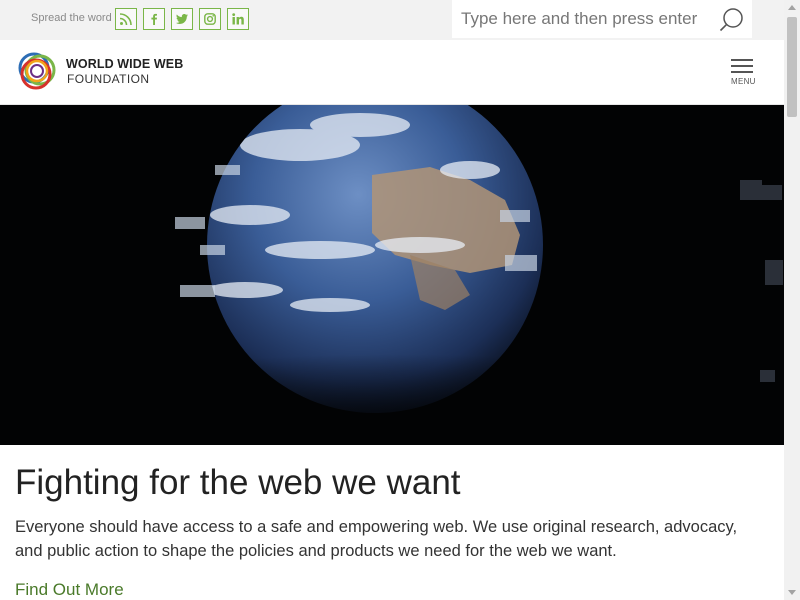 This screenshot has height=600, width=800. I want to click on vertical-scrollbar, so click(792, 300).